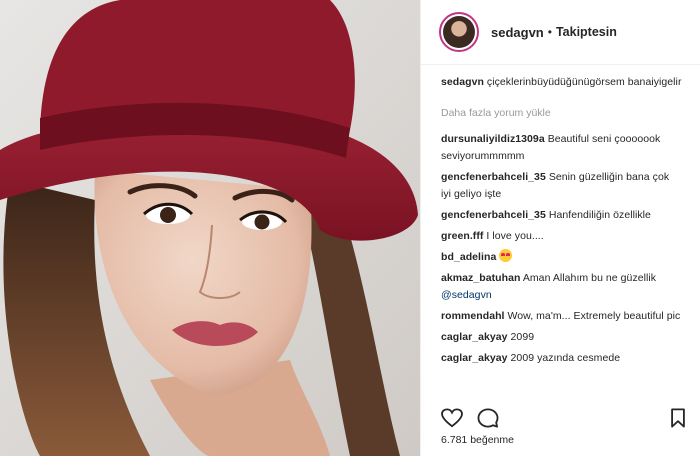 This screenshot has height=456, width=700. What do you see at coordinates (468, 257) in the screenshot?
I see `comment-username: bd_adelina` at bounding box center [468, 257].